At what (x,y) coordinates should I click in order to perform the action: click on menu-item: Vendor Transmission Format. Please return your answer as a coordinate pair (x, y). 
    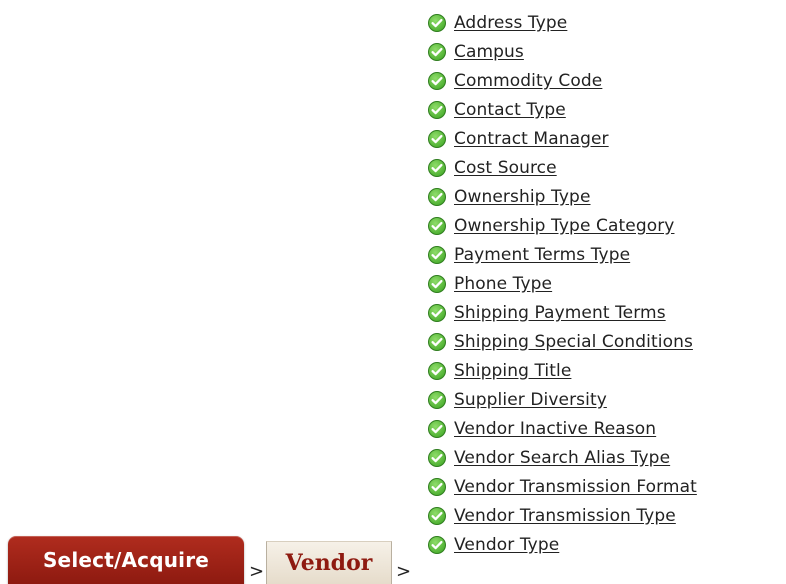
    Looking at the image, I should click on (562, 486).